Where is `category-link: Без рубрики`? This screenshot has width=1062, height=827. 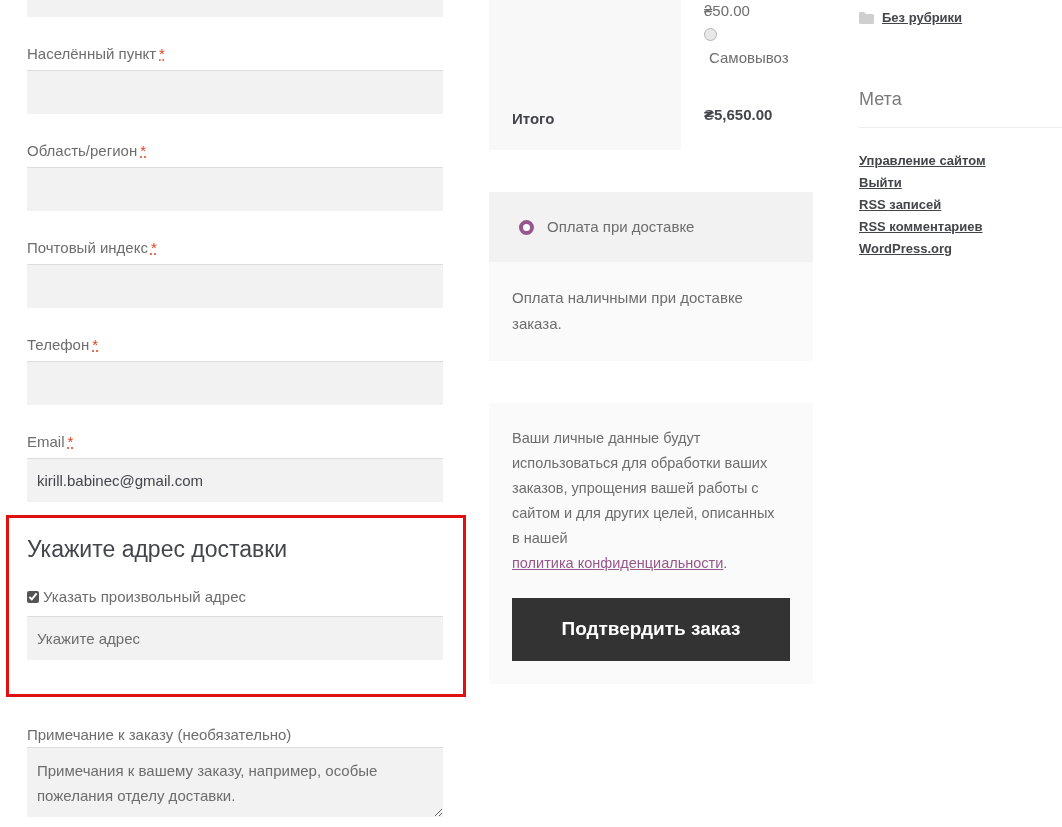 category-link: Без рубрики is located at coordinates (922, 18).